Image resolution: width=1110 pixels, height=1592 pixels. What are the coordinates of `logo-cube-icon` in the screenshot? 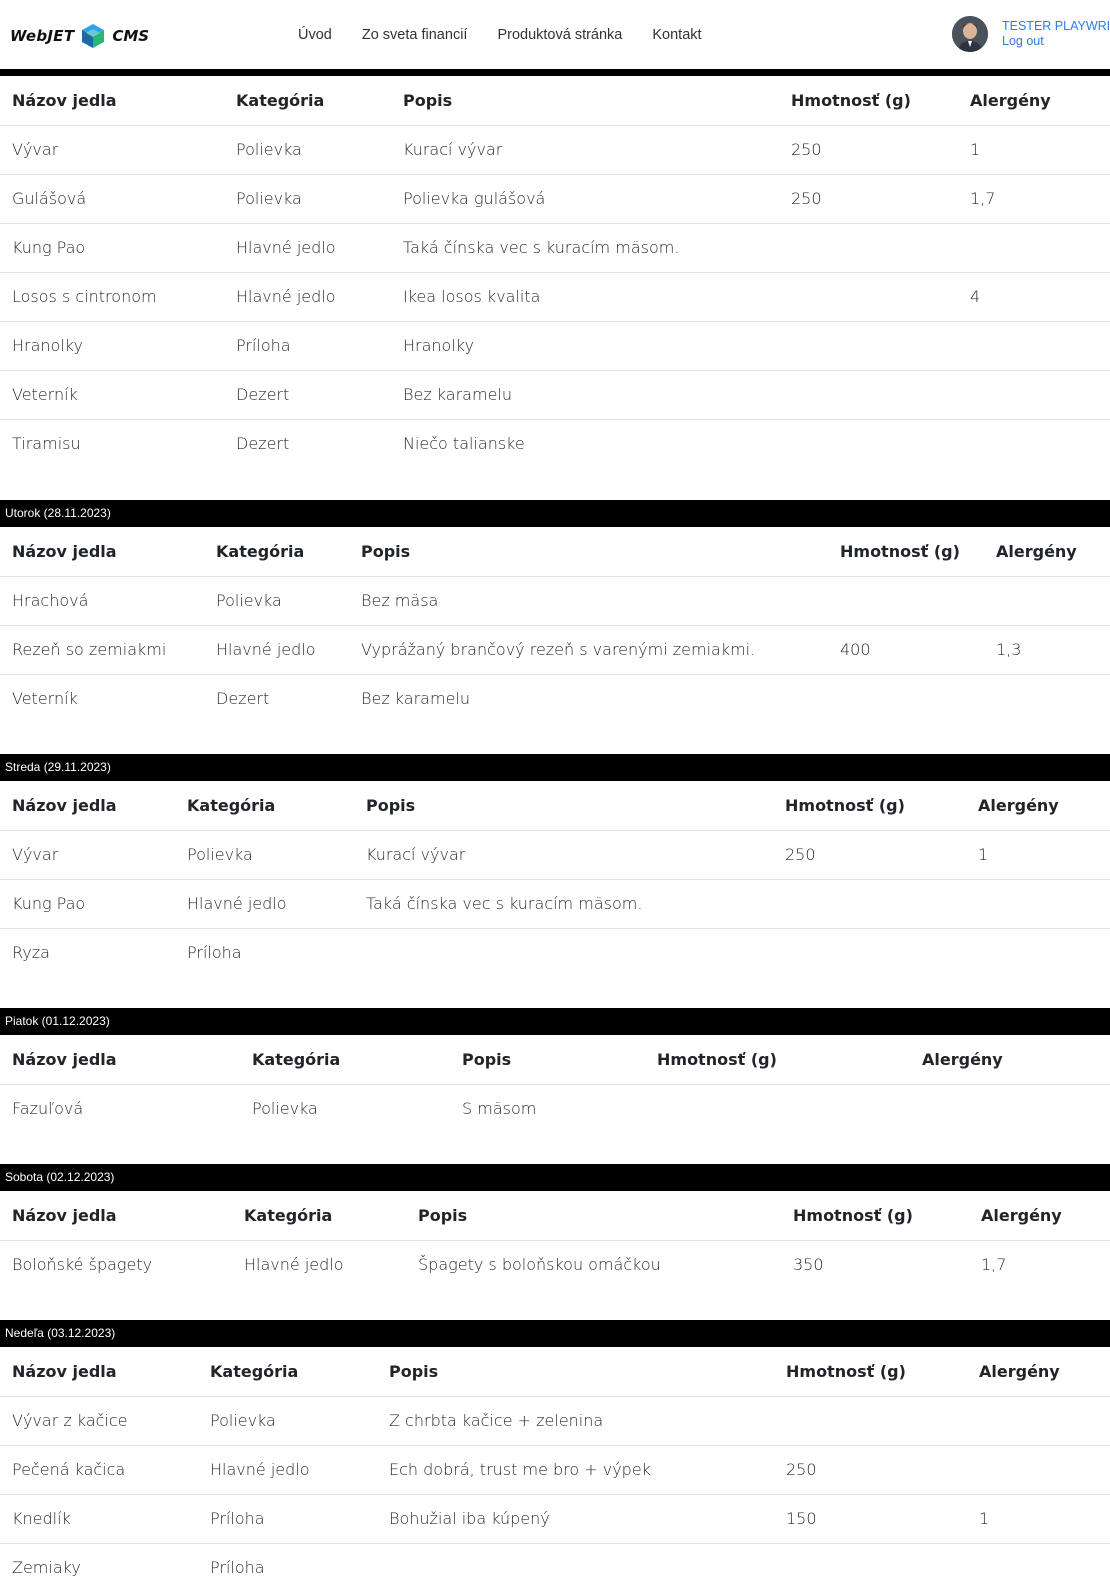 It's located at (93, 36).